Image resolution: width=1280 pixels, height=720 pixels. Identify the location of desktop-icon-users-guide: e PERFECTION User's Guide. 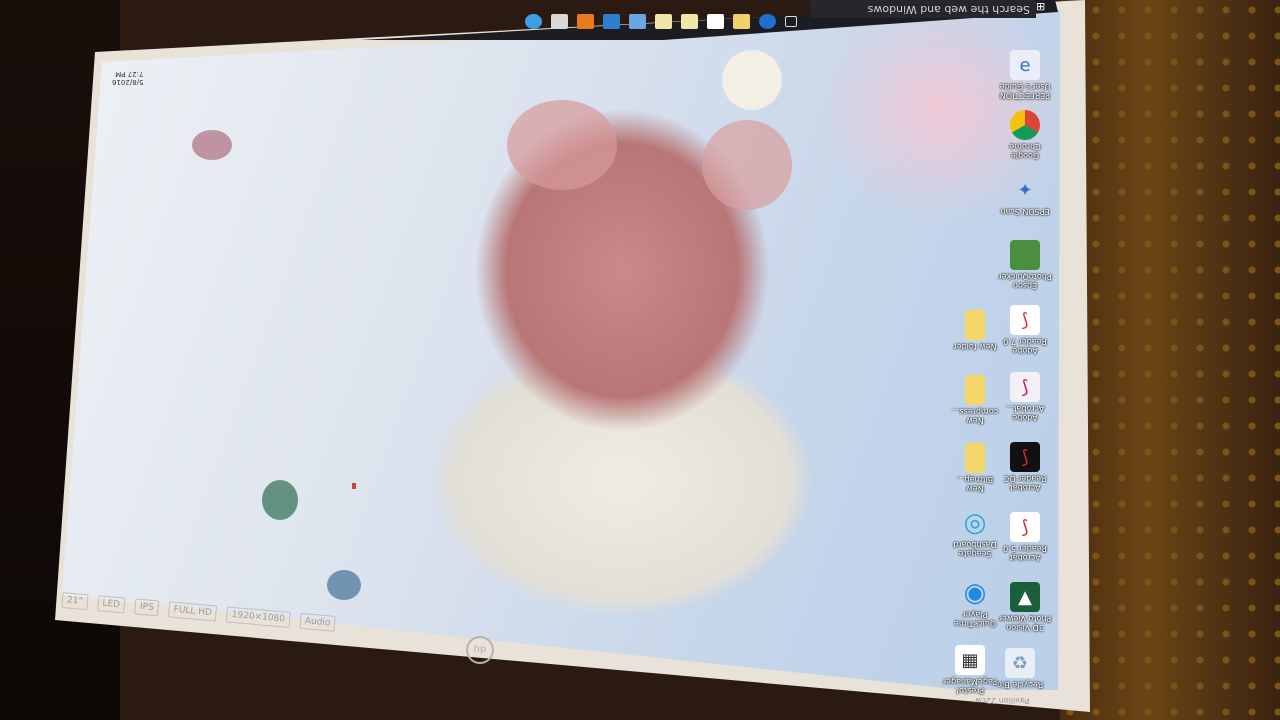
(1025, 75).